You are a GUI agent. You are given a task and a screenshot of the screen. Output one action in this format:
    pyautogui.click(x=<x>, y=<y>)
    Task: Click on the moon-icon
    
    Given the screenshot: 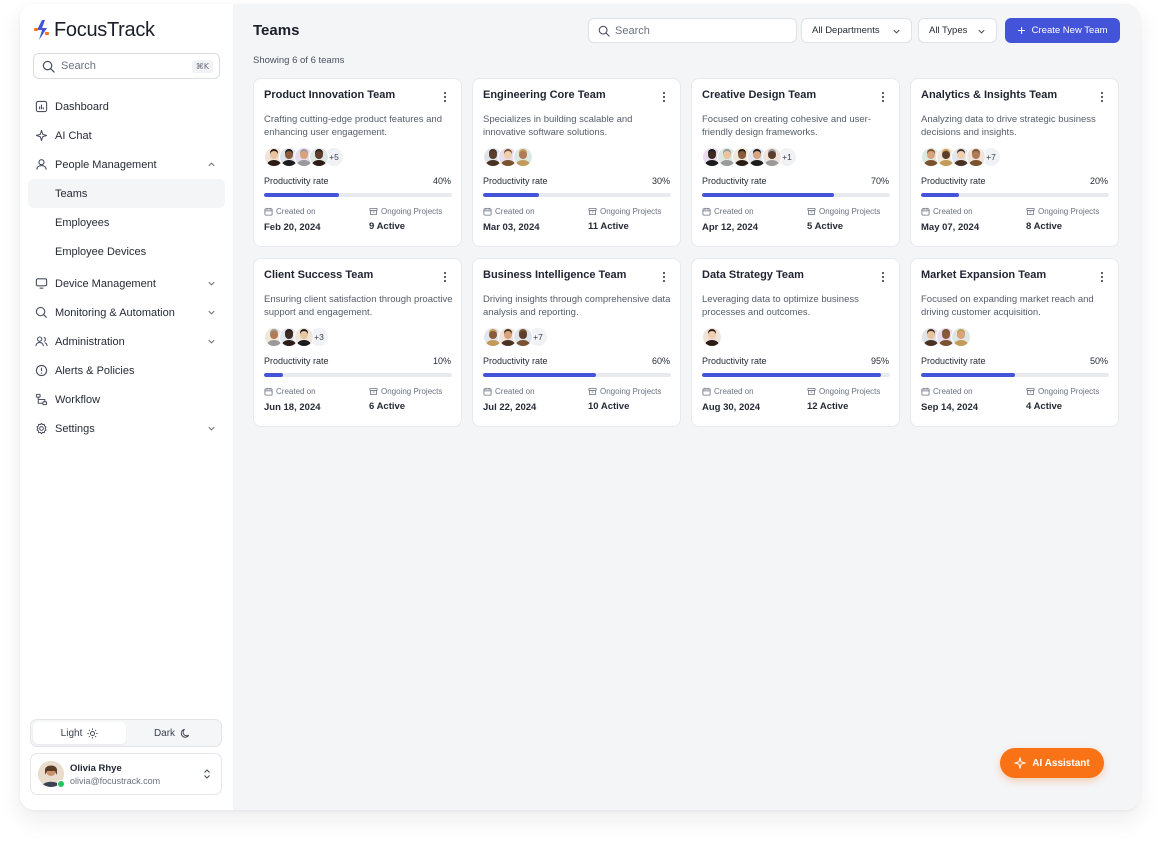 What is the action you would take?
    pyautogui.click(x=185, y=733)
    